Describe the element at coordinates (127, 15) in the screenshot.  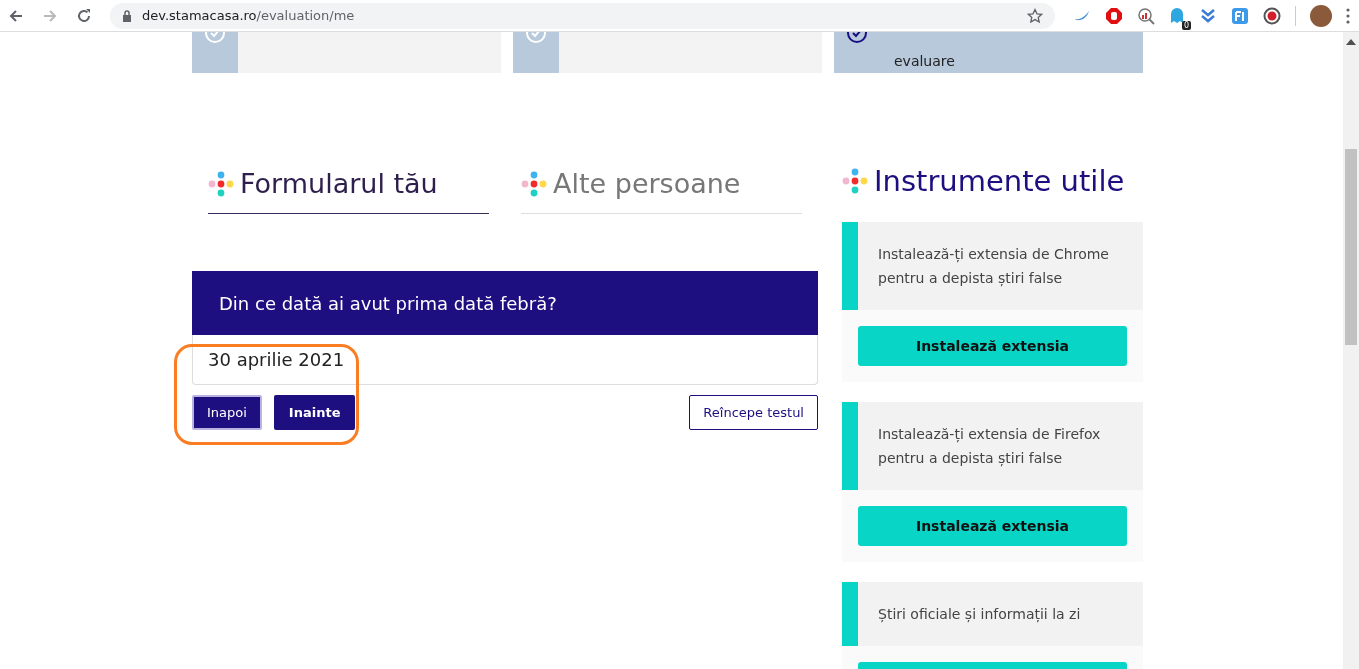
I see `lock-icon` at that location.